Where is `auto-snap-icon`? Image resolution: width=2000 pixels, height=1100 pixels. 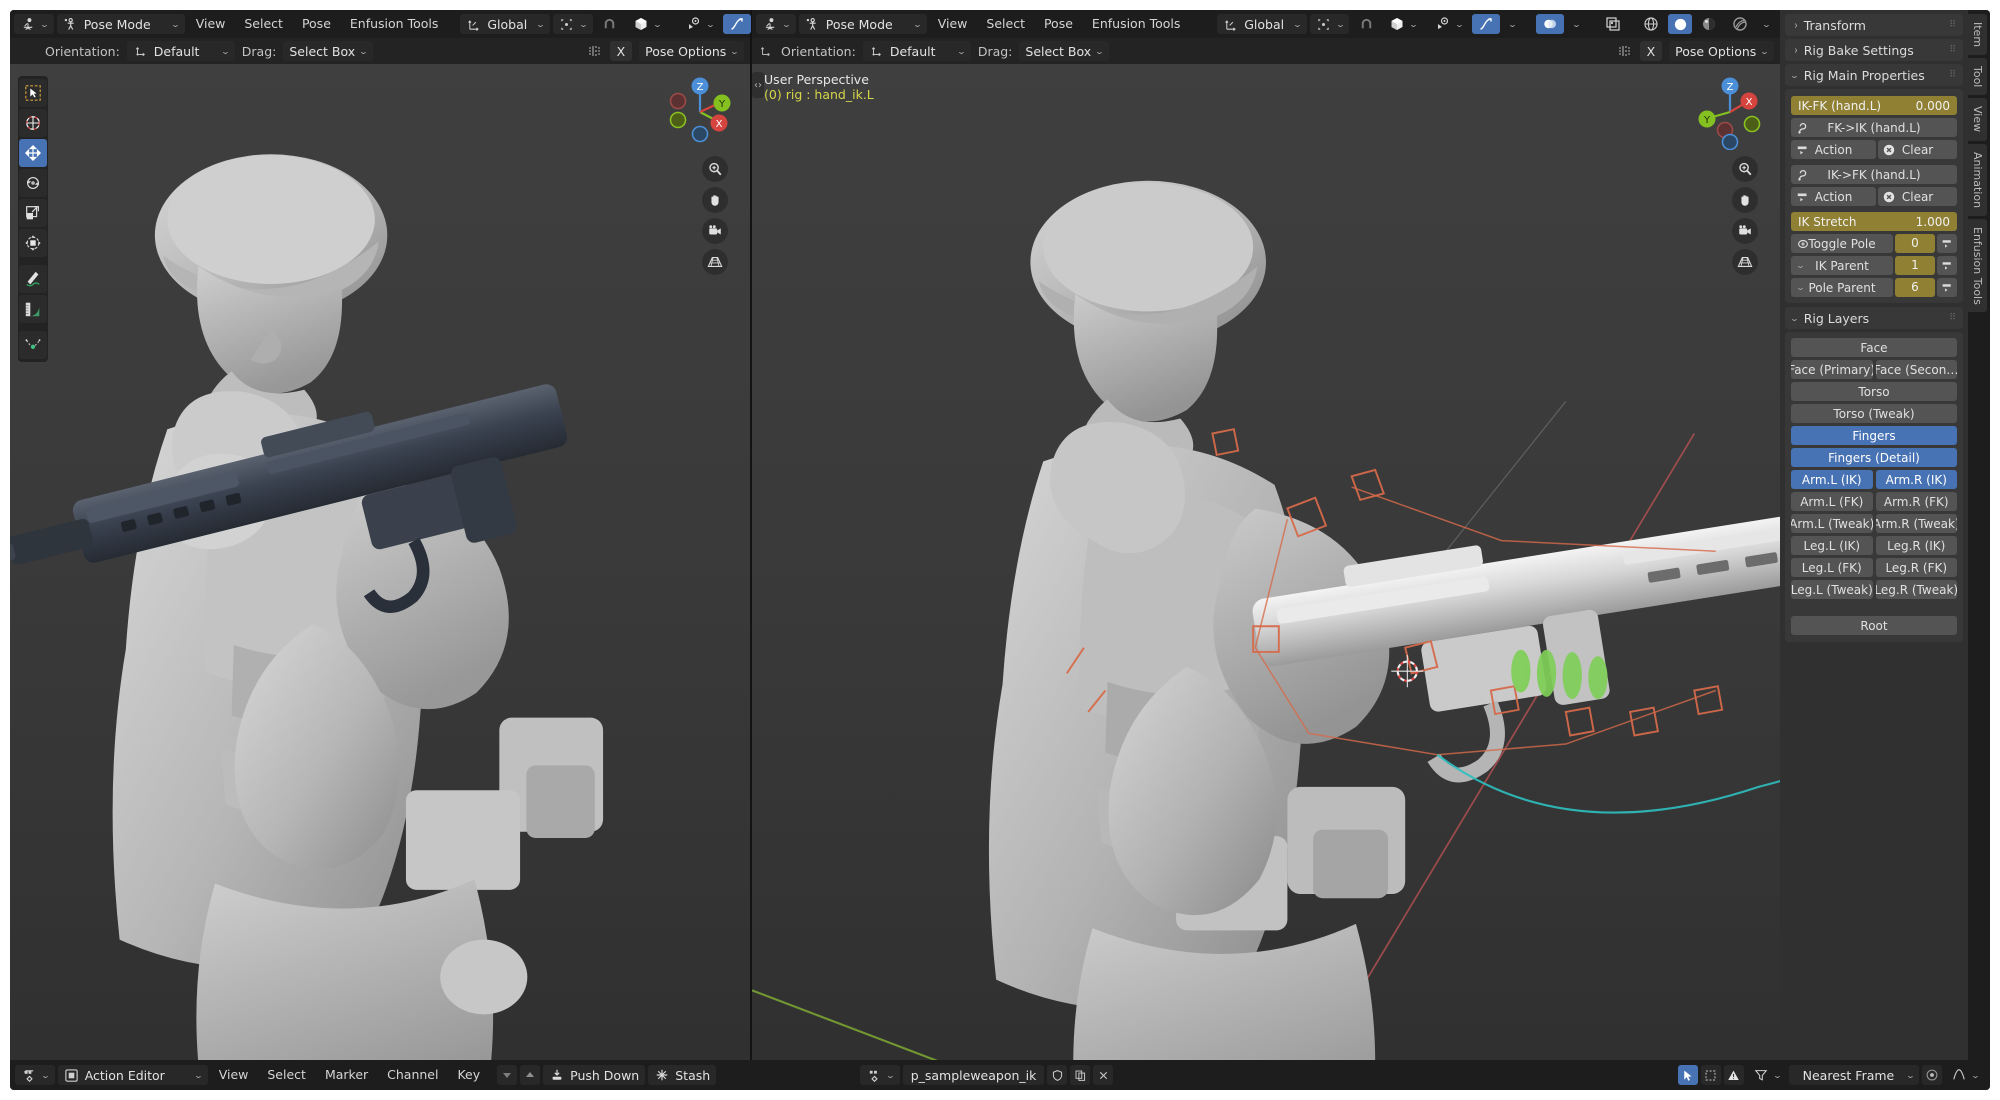 auto-snap-icon is located at coordinates (1932, 1075).